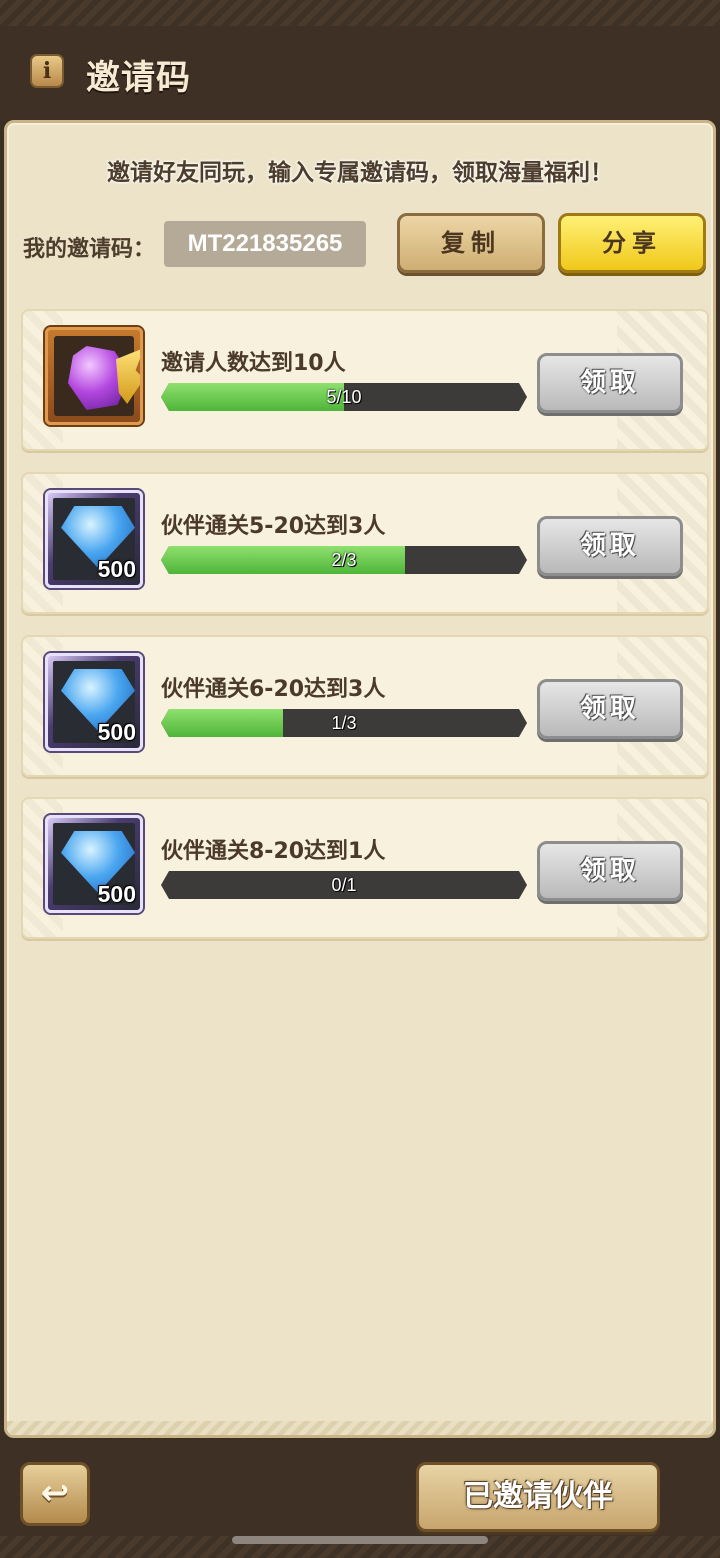 The width and height of the screenshot is (720, 1558). Describe the element at coordinates (55, 1494) in the screenshot. I see `back-button: ↩` at that location.